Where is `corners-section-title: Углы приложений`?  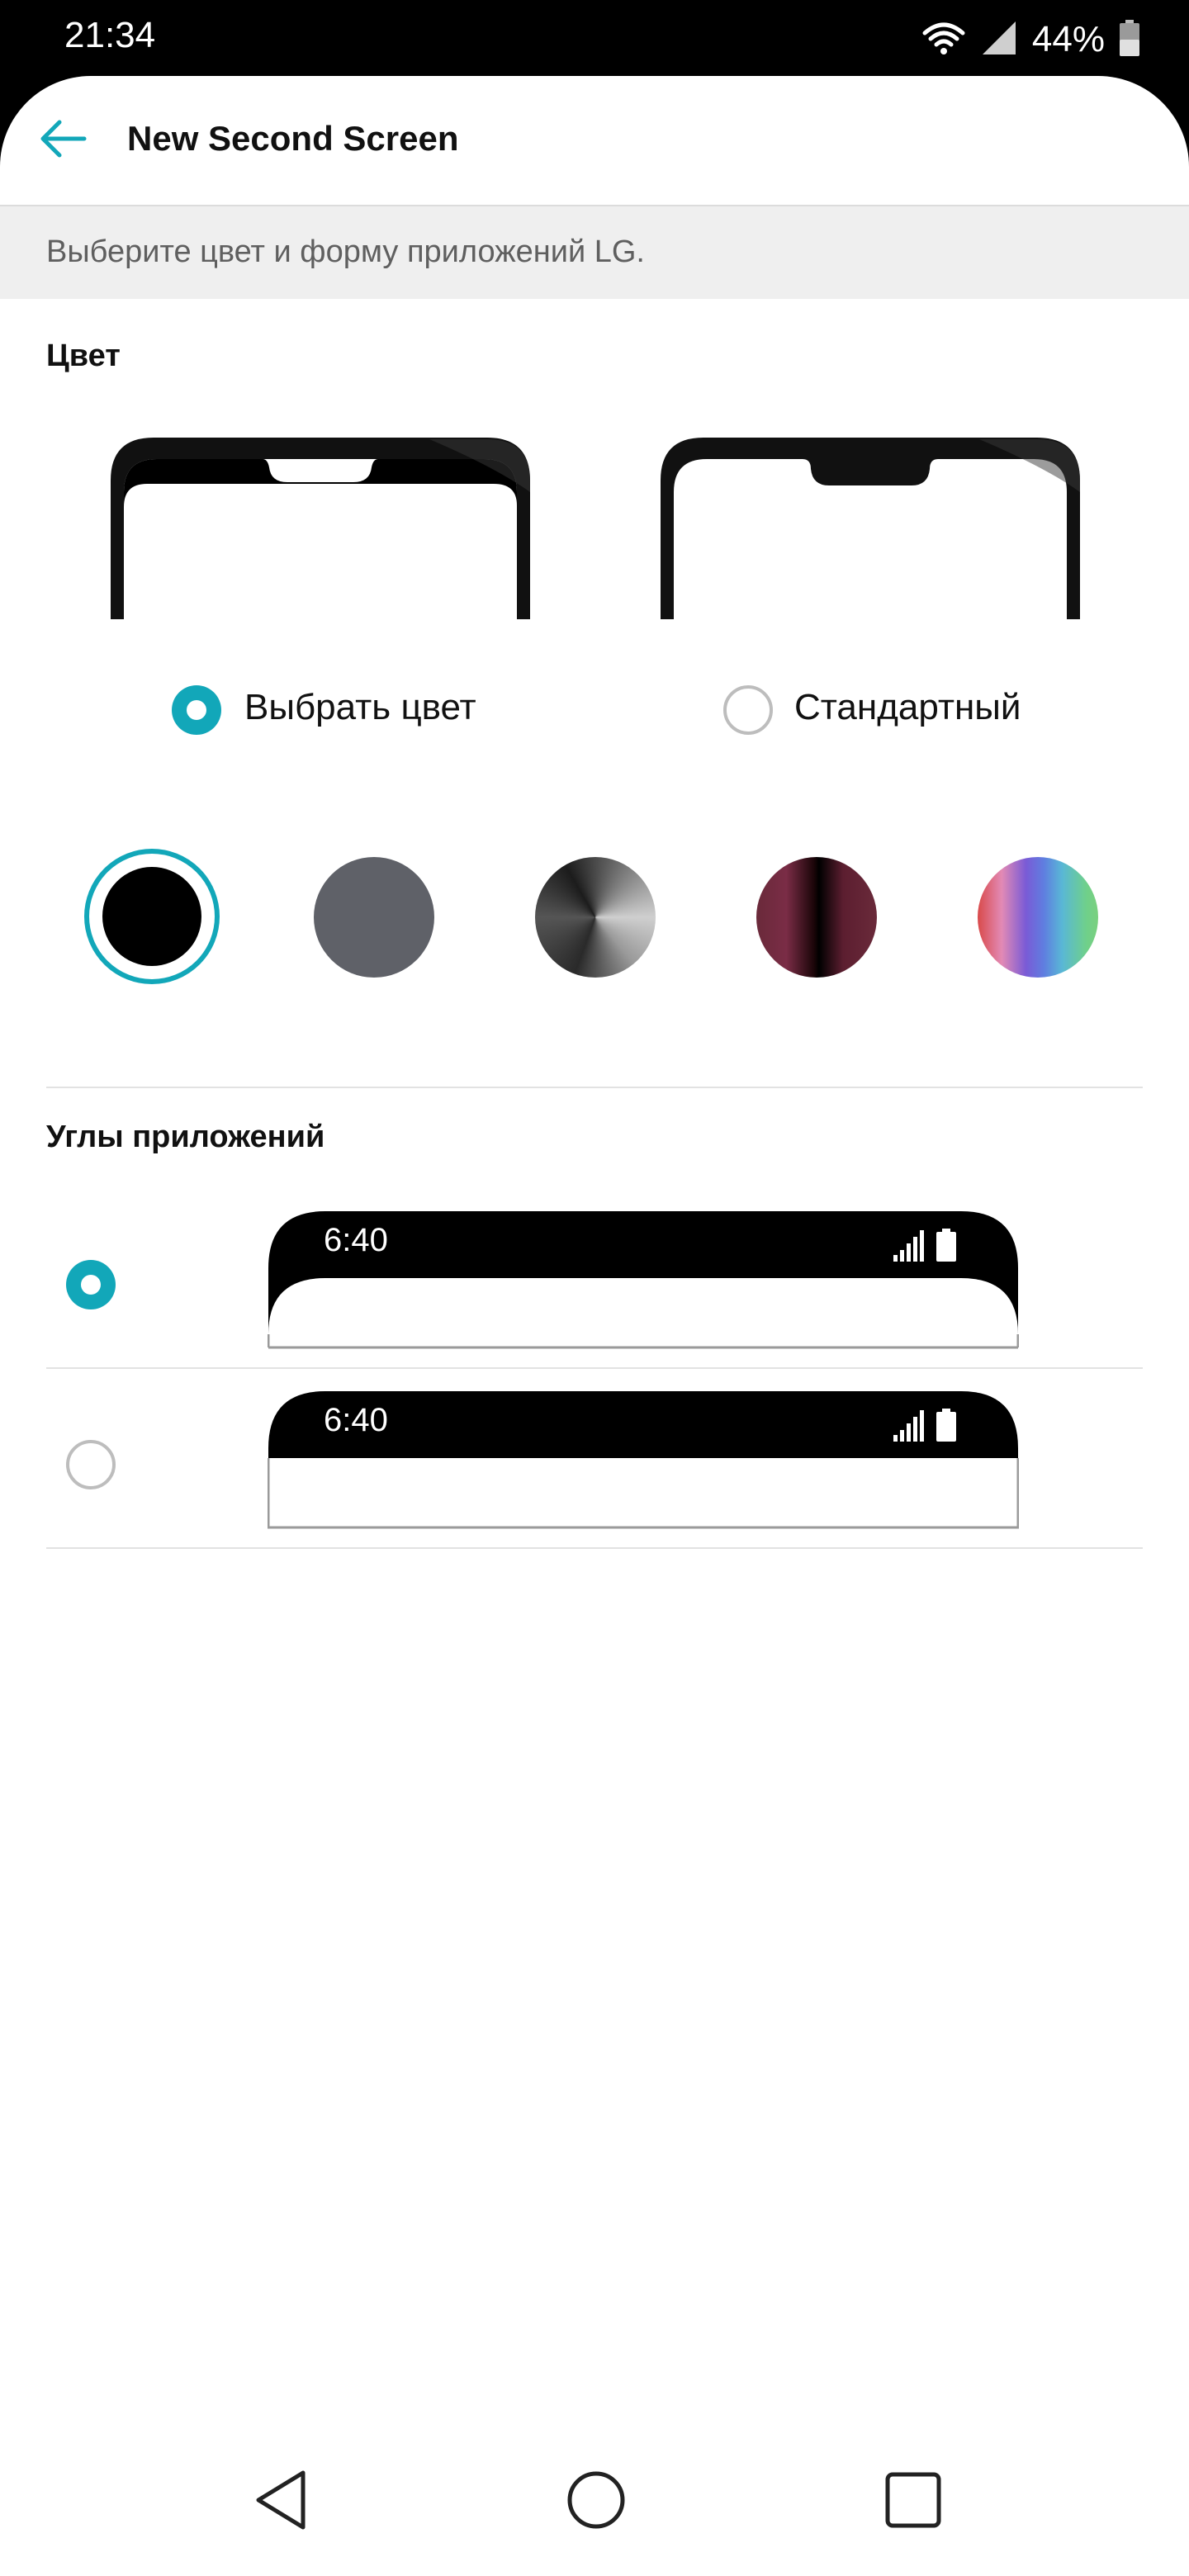 corners-section-title: Углы приложений is located at coordinates (185, 1137).